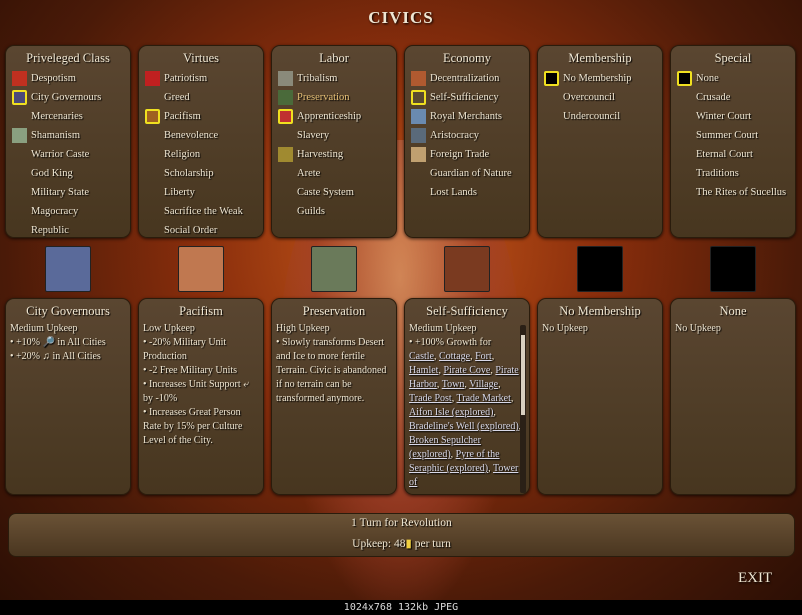  Describe the element at coordinates (600, 116) in the screenshot. I see `civic-option: Undercouncil` at that location.